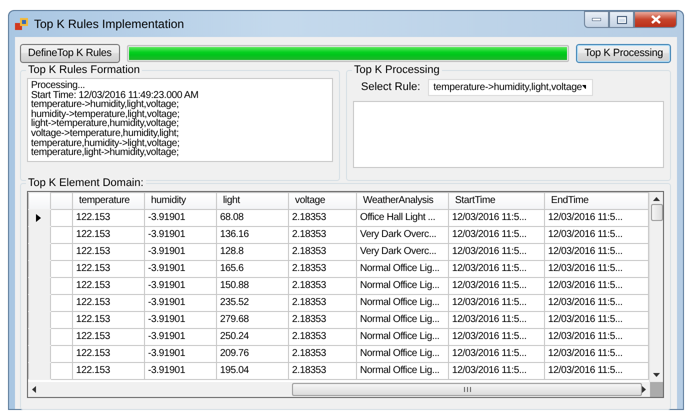  Describe the element at coordinates (511, 87) in the screenshot. I see `rule-dropdown: temperature->humidity,light,voltage` at that location.